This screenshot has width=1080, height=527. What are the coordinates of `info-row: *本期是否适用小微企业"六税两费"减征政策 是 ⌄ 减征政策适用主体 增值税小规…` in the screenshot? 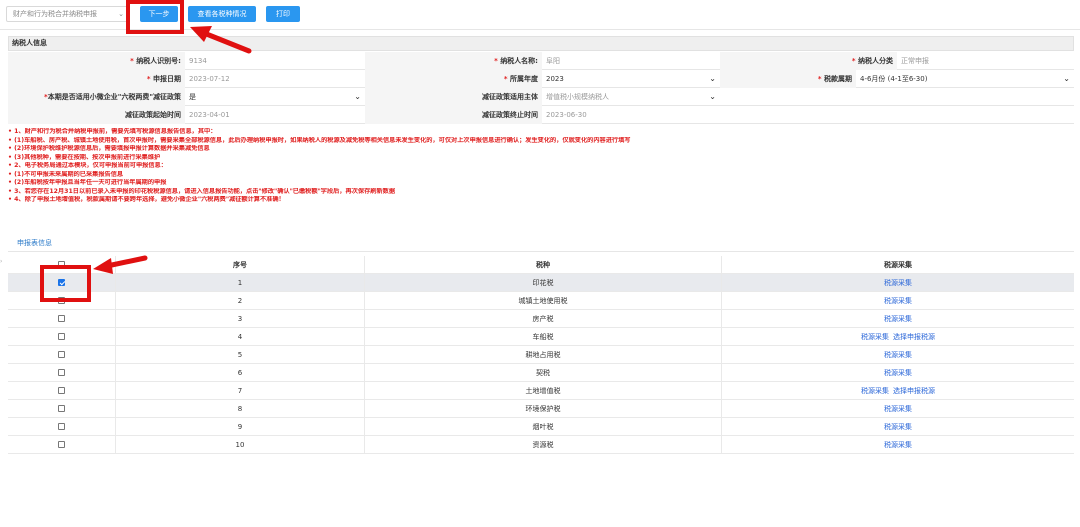 It's located at (541, 97).